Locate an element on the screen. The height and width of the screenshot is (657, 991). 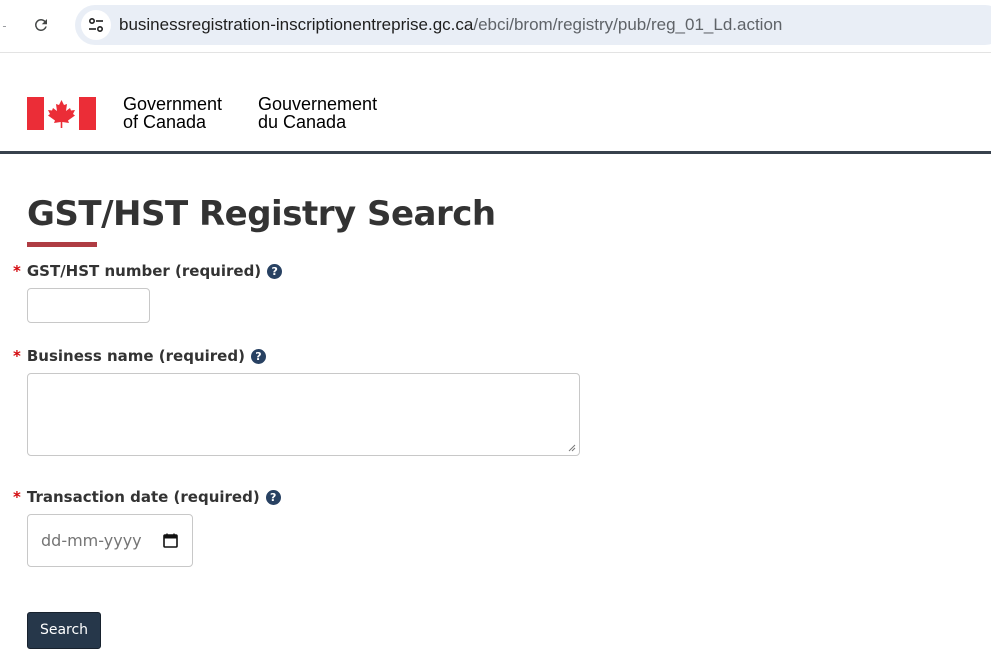
gst-number-input is located at coordinates (88, 305).